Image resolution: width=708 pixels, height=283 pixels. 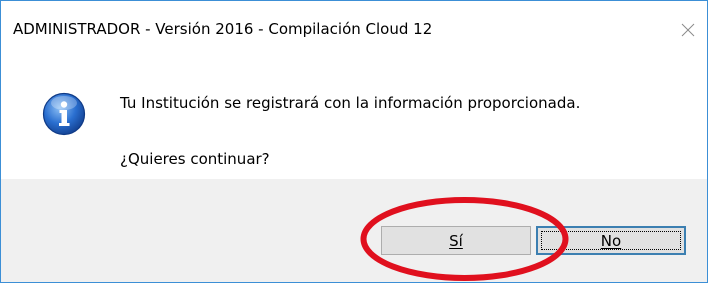 What do you see at coordinates (195, 159) in the screenshot?
I see `question-text: ¿Quieres continuar?` at bounding box center [195, 159].